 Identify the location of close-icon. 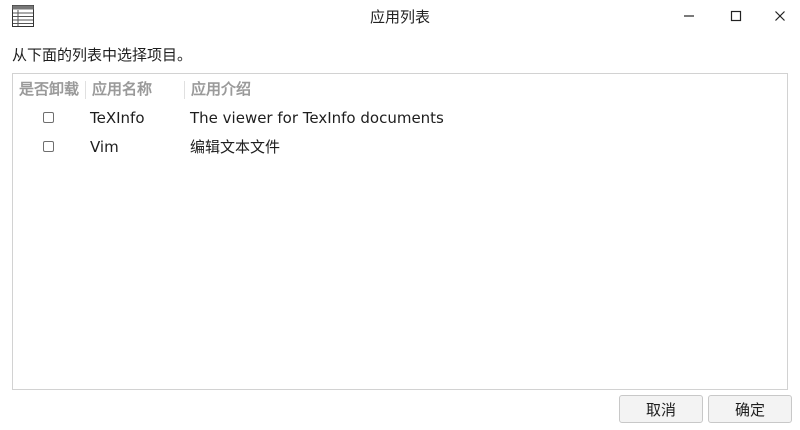
(780, 16).